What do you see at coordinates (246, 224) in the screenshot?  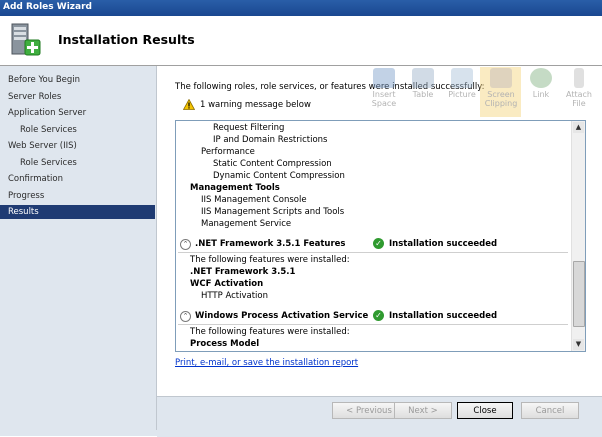 I see `list-item: Management Service` at bounding box center [246, 224].